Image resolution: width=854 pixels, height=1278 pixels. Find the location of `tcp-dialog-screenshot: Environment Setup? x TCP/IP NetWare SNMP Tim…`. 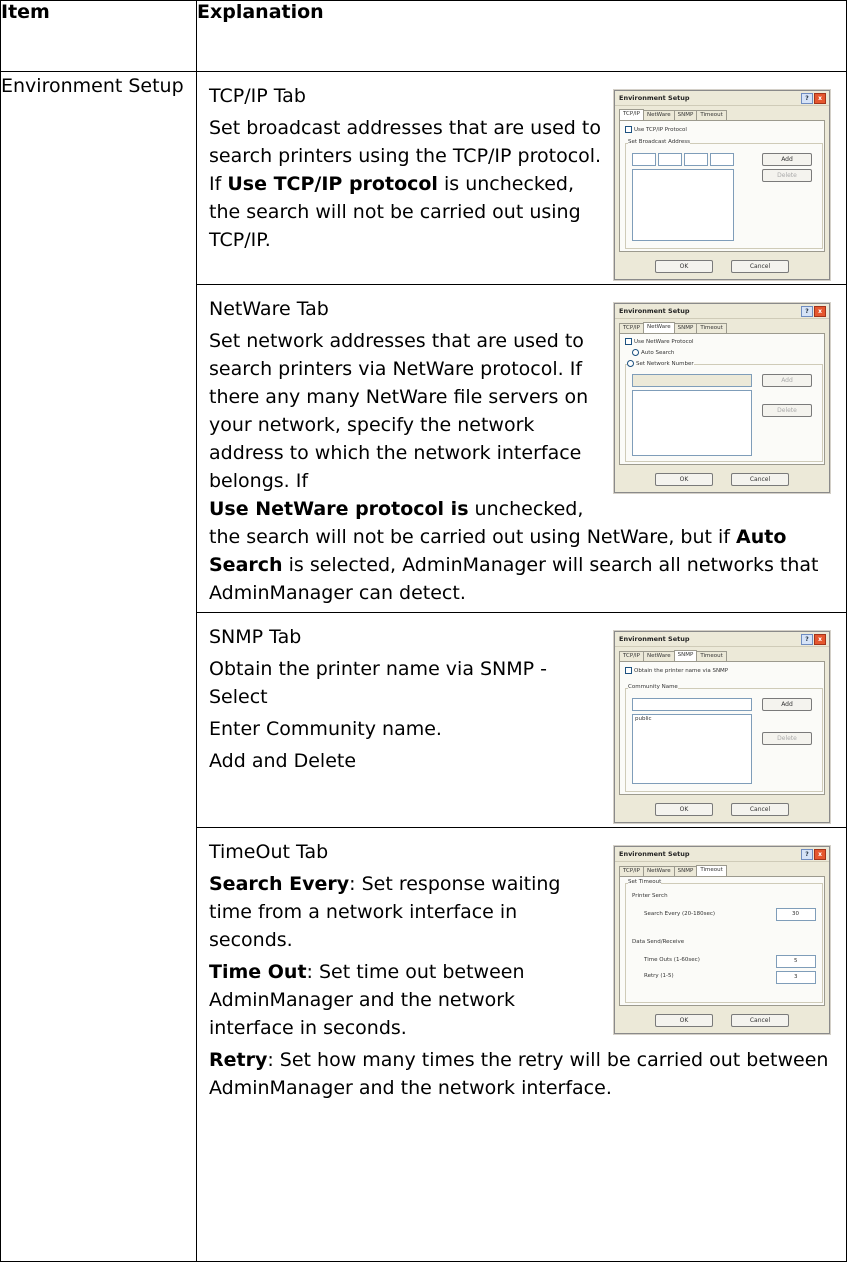

tcp-dialog-screenshot: Environment Setup? x TCP/IP NetWare SNMP Tim… is located at coordinates (722, 185).